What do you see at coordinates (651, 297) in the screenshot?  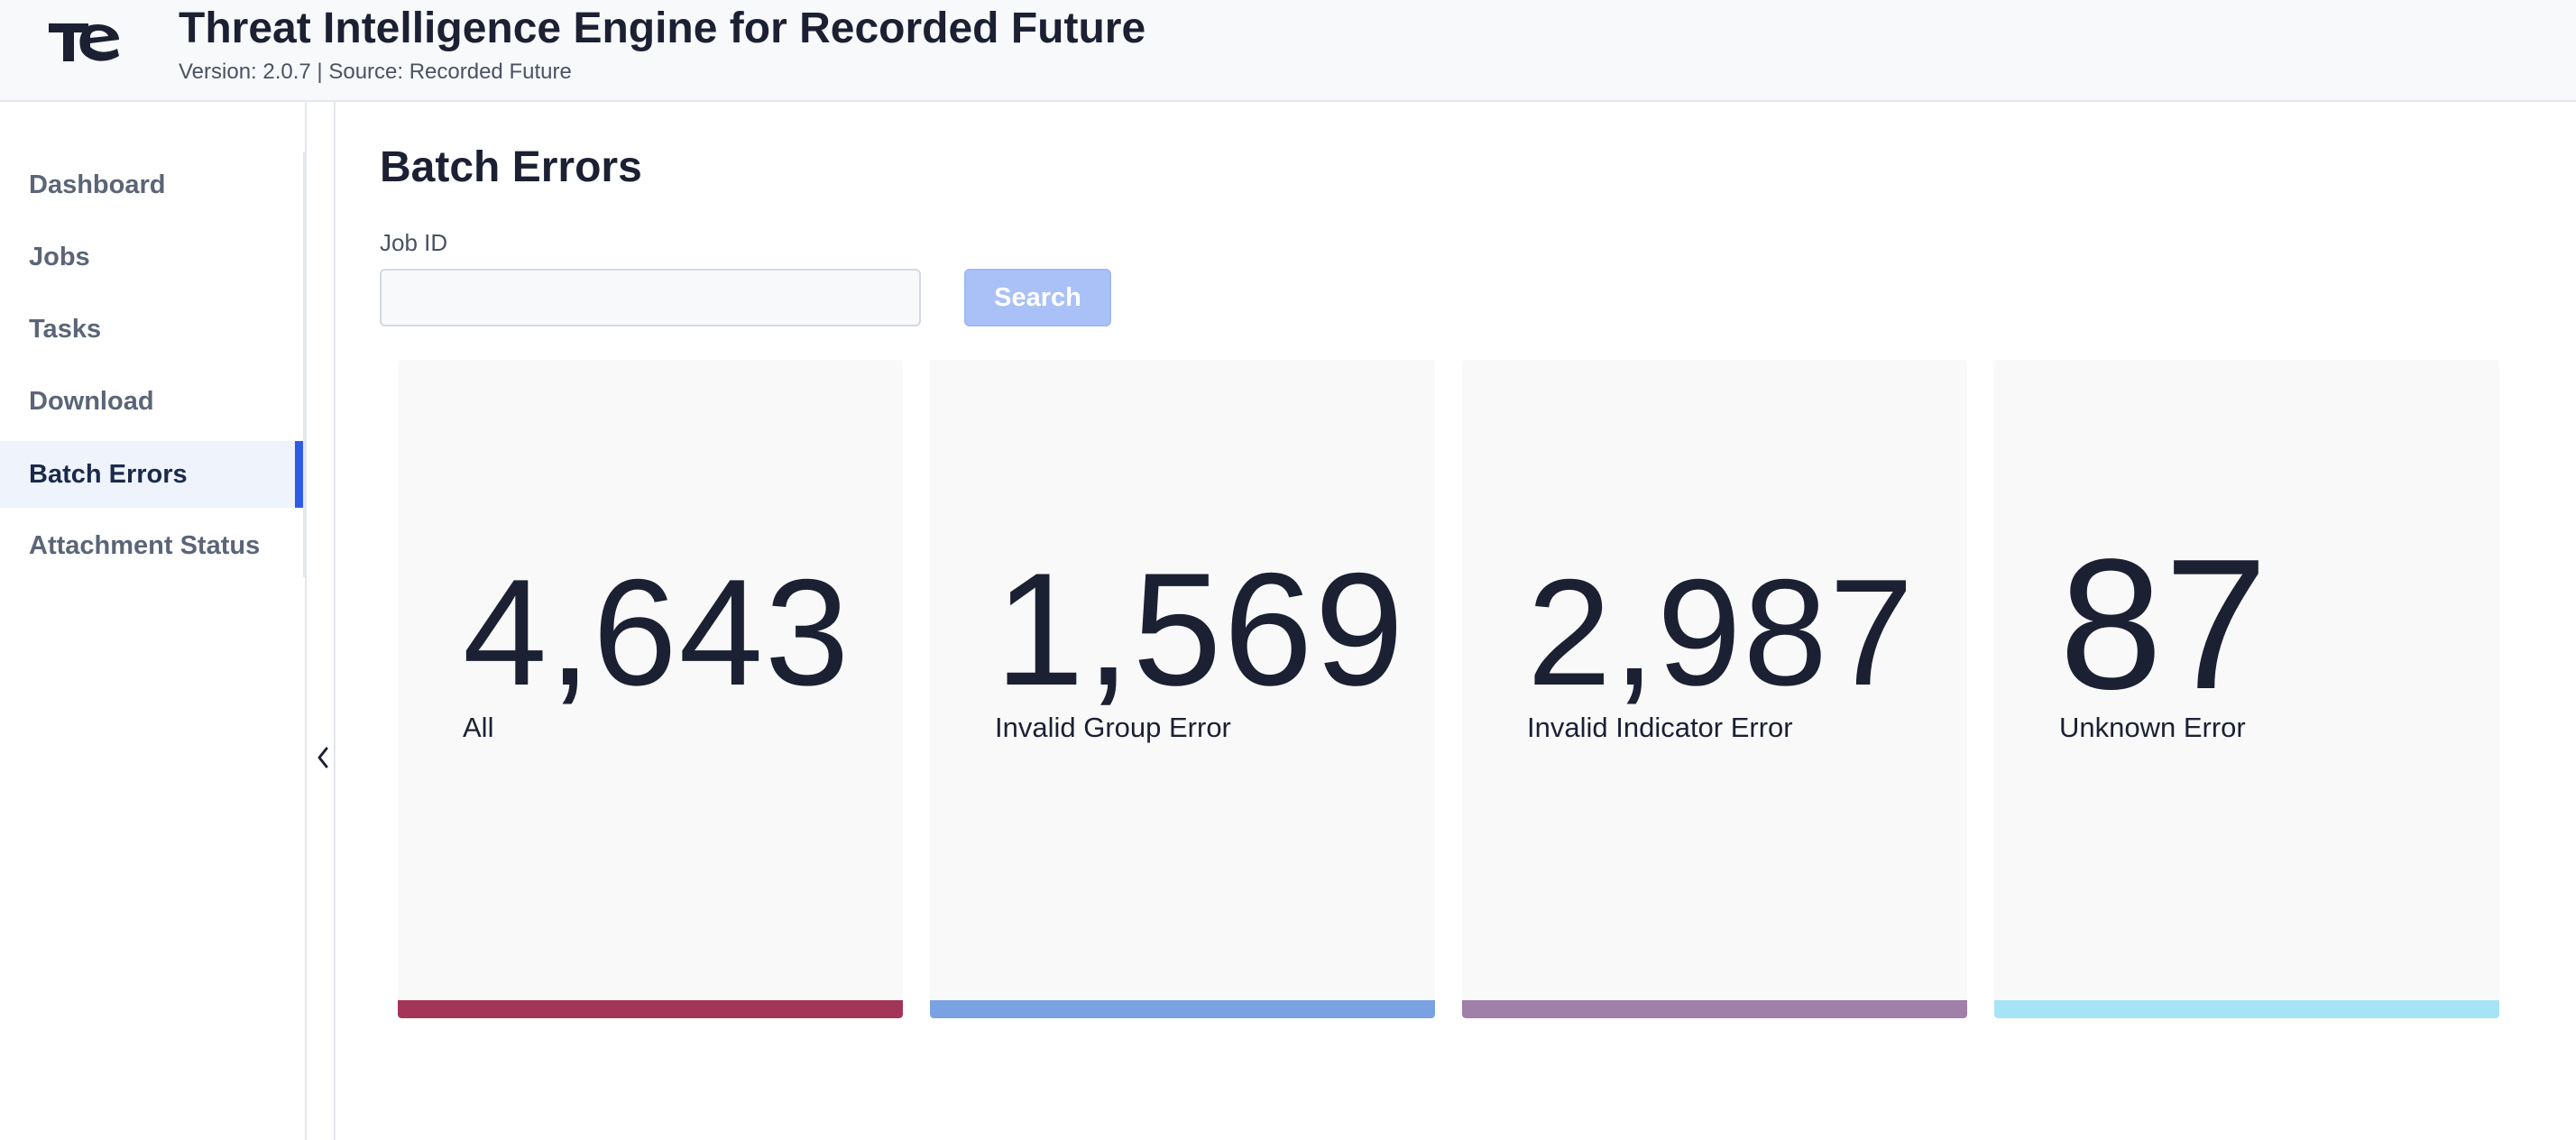 I see `job-id-input` at bounding box center [651, 297].